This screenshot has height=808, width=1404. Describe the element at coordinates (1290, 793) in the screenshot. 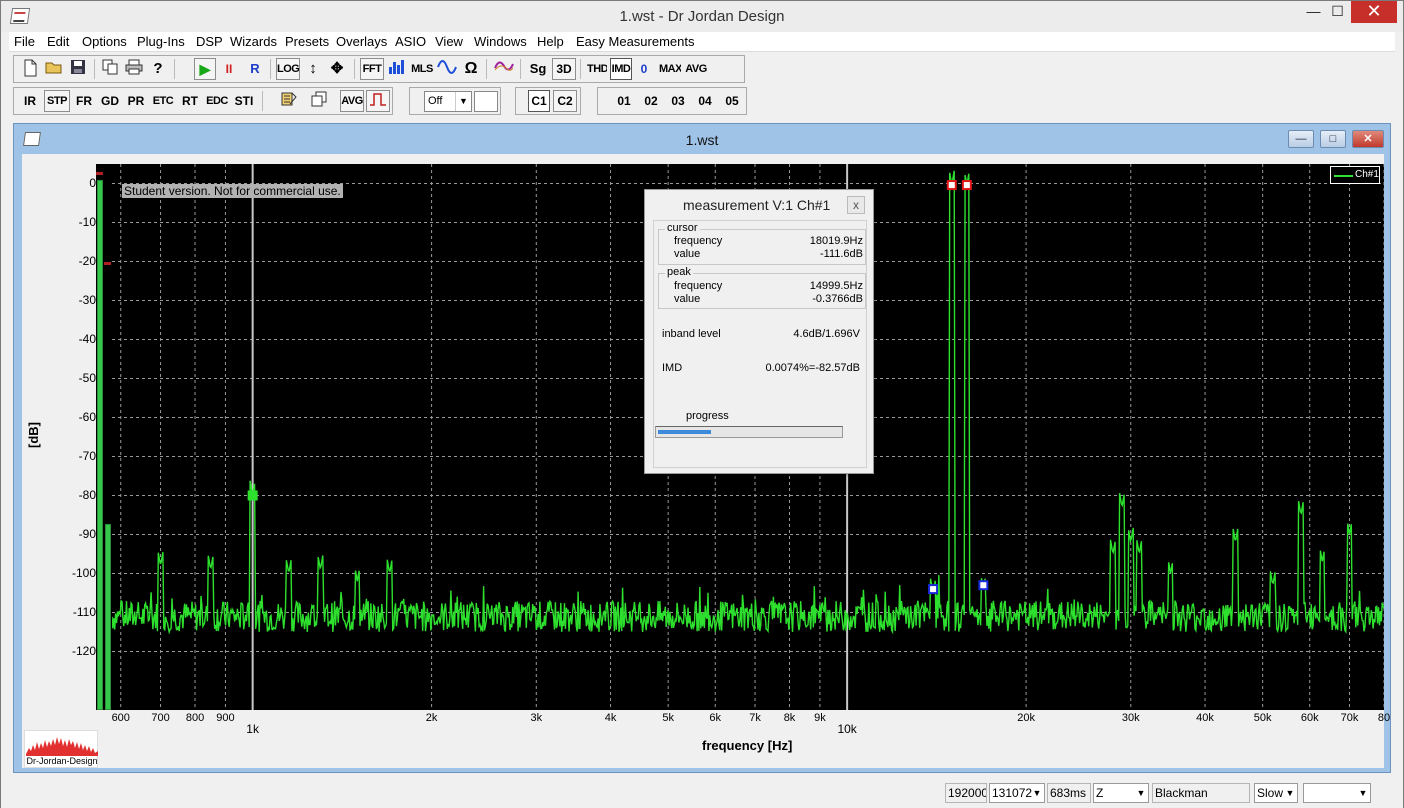

I see `chevron-down-icon: ▼` at that location.